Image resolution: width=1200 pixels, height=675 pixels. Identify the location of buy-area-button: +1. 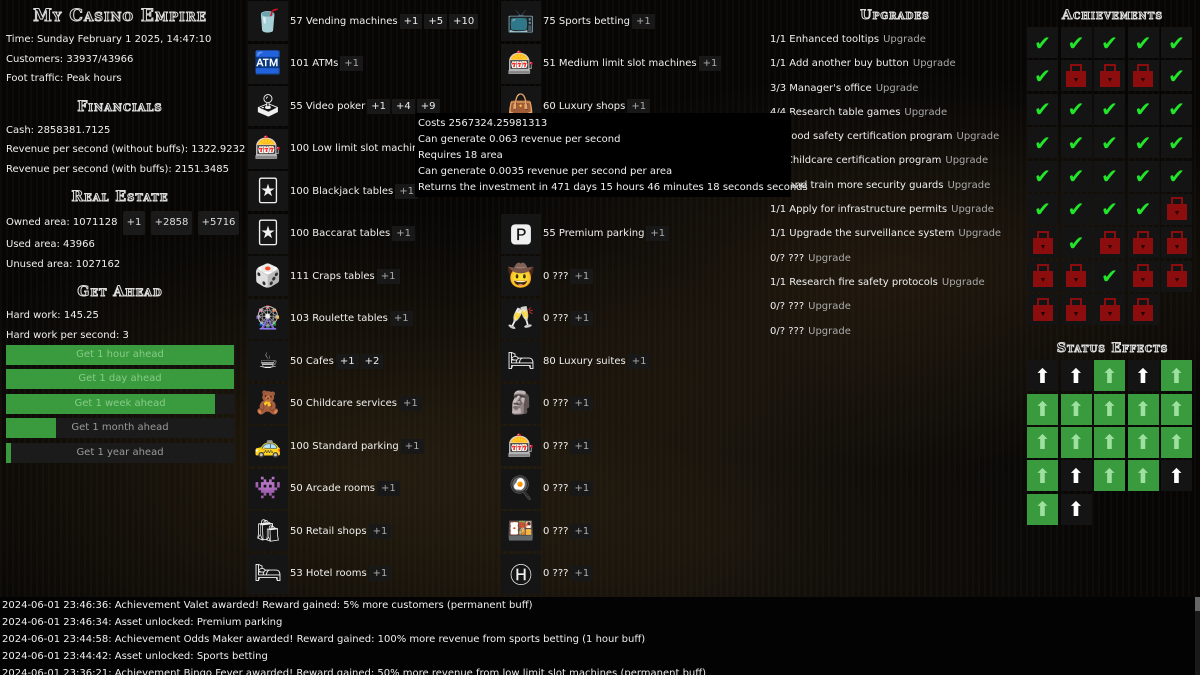
(134, 223).